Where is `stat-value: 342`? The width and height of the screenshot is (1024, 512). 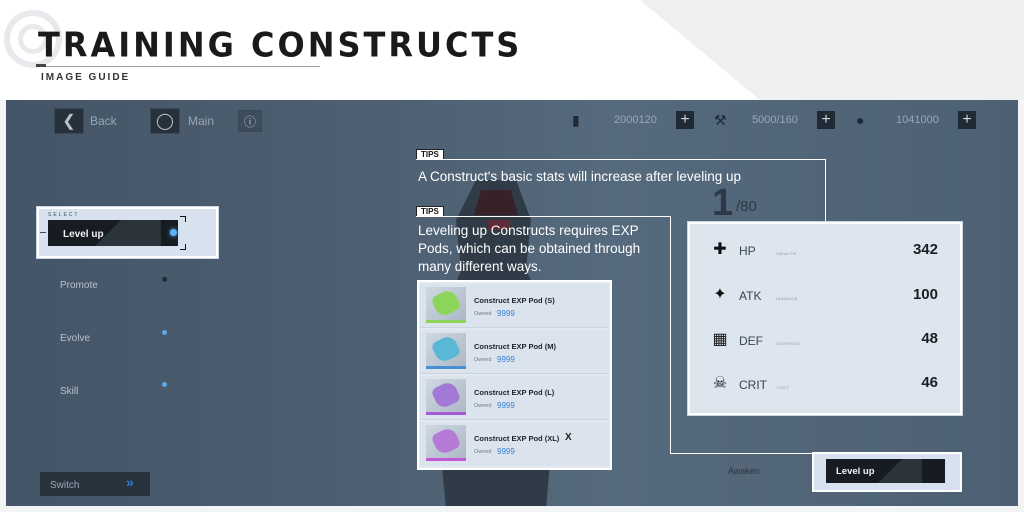
stat-value: 342 is located at coordinates (925, 249).